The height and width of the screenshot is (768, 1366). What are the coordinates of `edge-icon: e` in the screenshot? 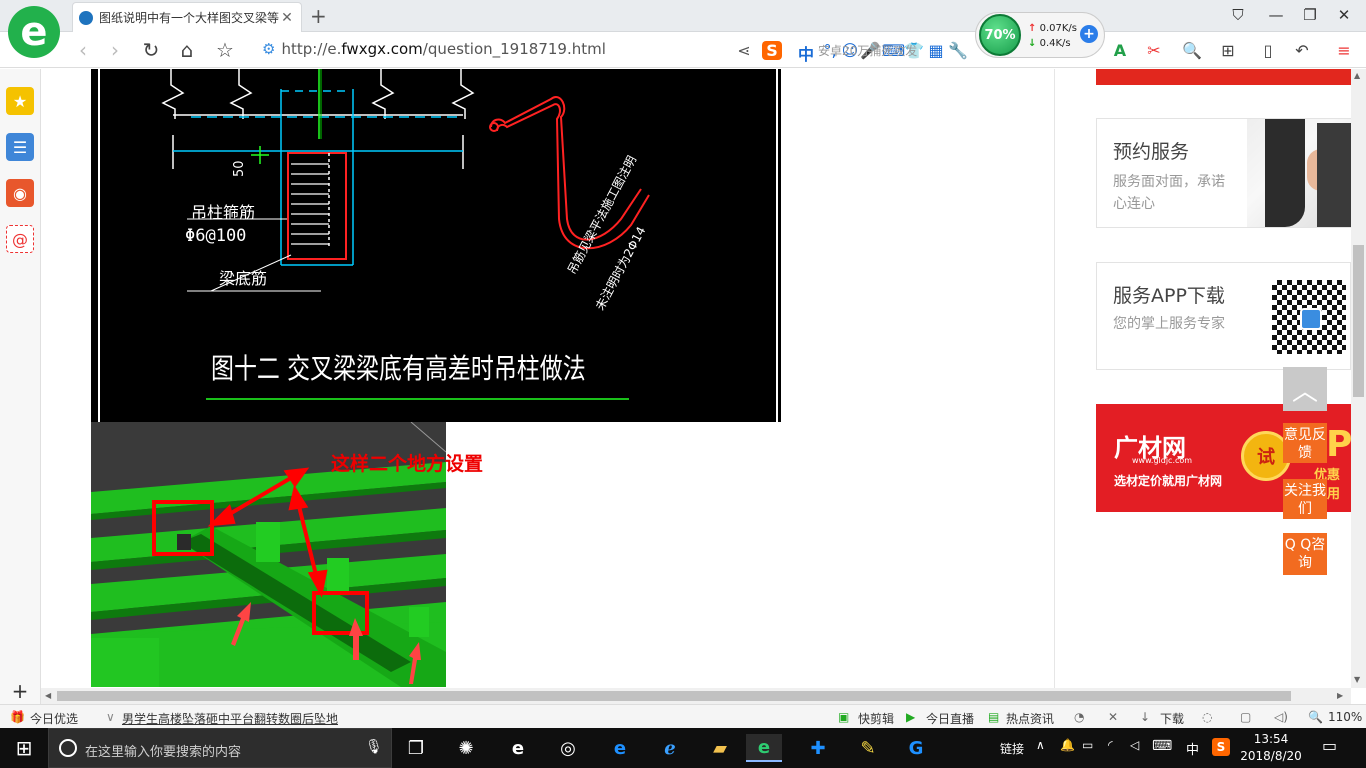 It's located at (620, 748).